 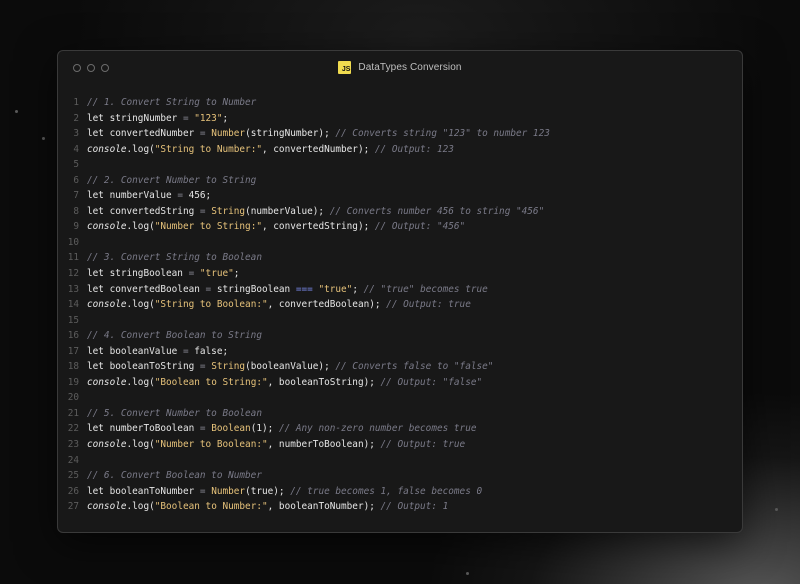 What do you see at coordinates (143, 196) in the screenshot?
I see `code-token-ident: numberValue` at bounding box center [143, 196].